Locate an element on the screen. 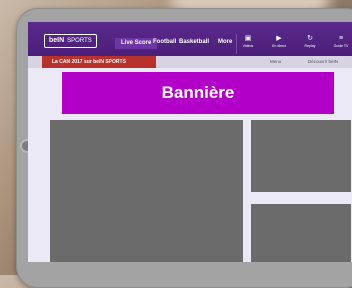 This screenshot has width=352, height=288. nav-videos: ▣ Vidéos is located at coordinates (248, 42).